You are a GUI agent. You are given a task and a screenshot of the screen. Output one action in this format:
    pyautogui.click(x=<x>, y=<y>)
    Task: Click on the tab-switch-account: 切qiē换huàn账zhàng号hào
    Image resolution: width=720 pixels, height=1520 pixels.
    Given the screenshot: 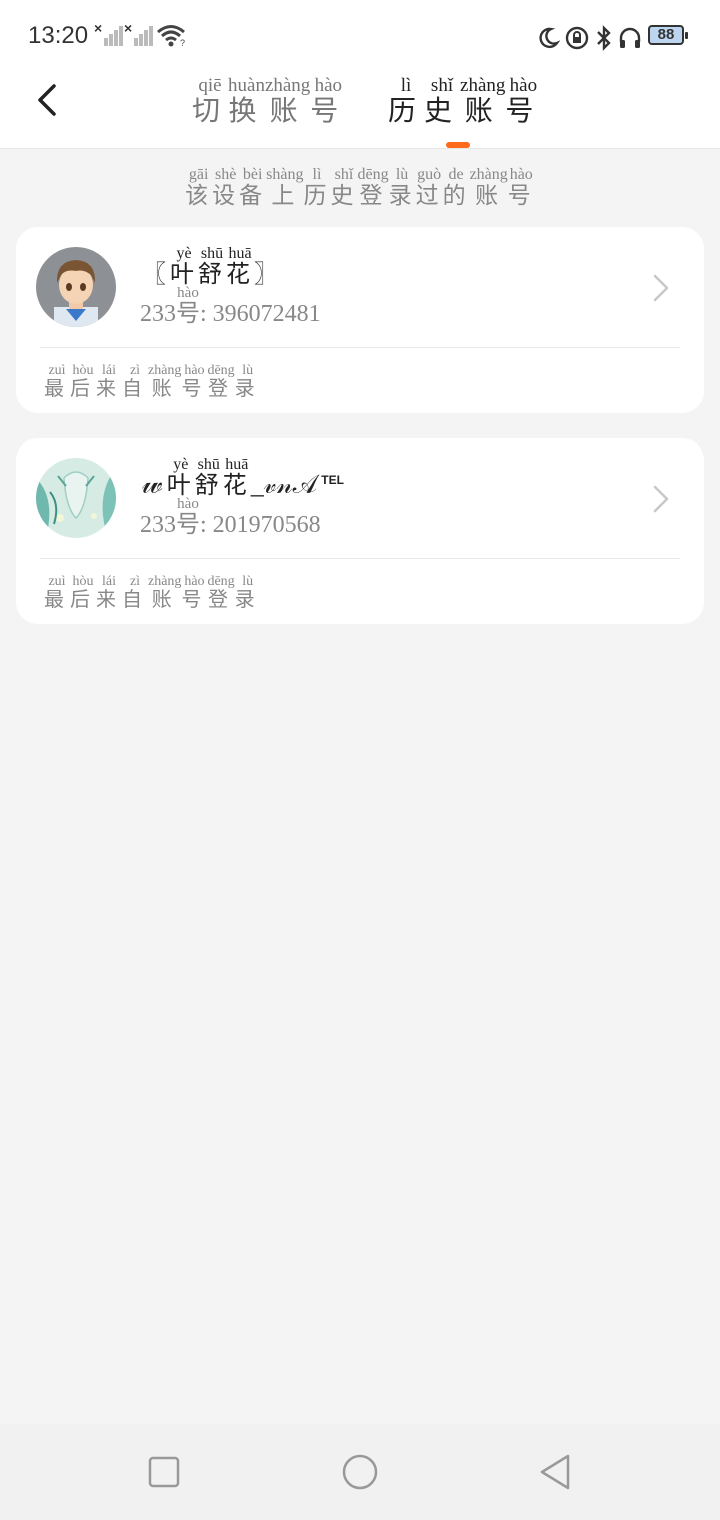 What is the action you would take?
    pyautogui.click(x=269, y=102)
    